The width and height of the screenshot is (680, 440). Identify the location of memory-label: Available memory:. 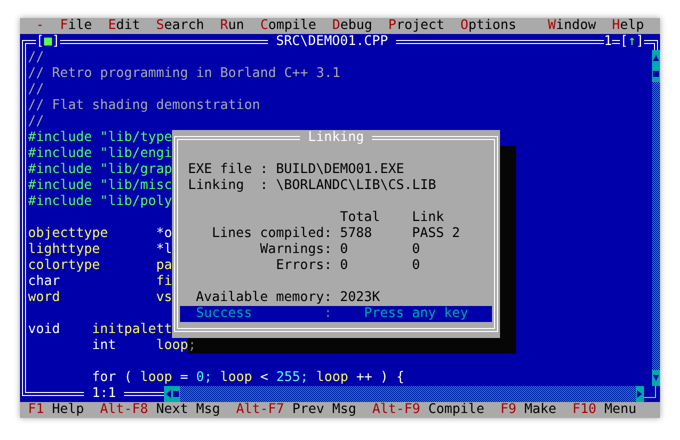
(263, 298).